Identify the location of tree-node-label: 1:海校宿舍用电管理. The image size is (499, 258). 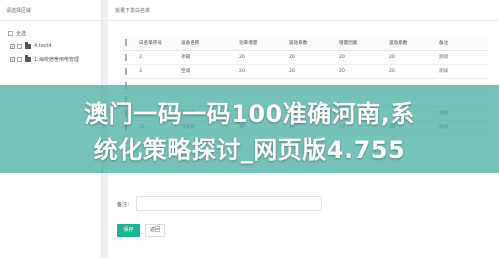
(56, 59).